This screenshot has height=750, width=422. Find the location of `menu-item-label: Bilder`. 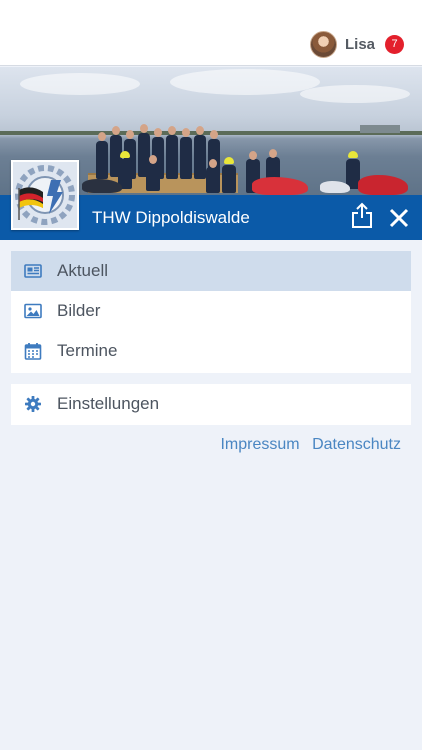

menu-item-label: Bilder is located at coordinates (79, 310).